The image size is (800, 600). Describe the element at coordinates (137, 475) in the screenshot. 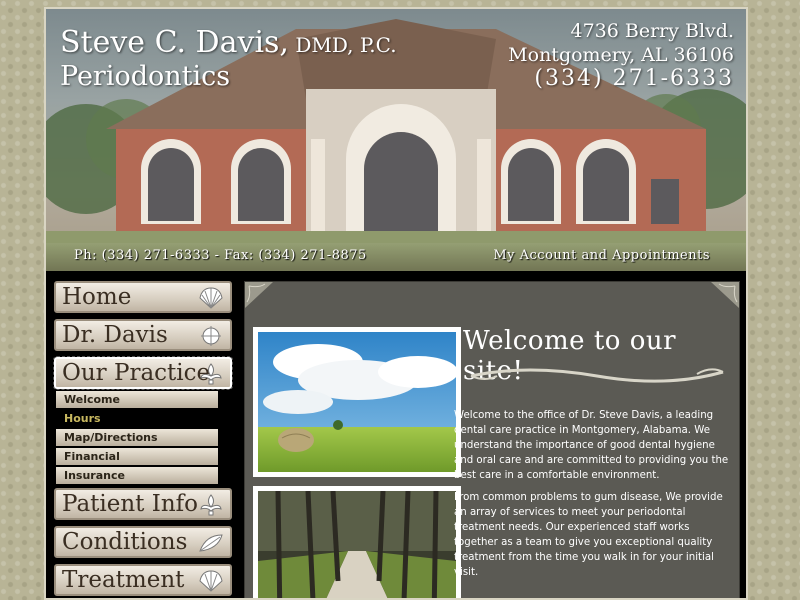

I see `submenu-insurance: Insurance` at that location.